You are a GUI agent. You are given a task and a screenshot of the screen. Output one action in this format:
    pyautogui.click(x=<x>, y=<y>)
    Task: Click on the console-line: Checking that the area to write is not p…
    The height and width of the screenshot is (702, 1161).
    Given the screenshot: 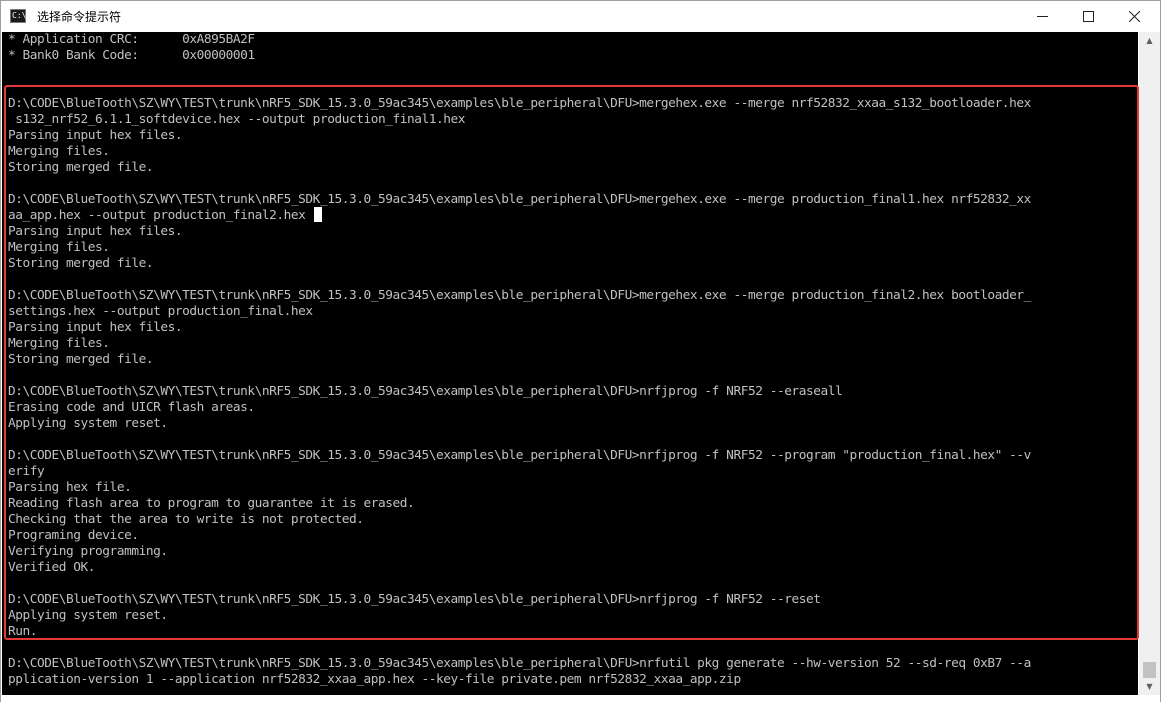 What is the action you would take?
    pyautogui.click(x=186, y=519)
    